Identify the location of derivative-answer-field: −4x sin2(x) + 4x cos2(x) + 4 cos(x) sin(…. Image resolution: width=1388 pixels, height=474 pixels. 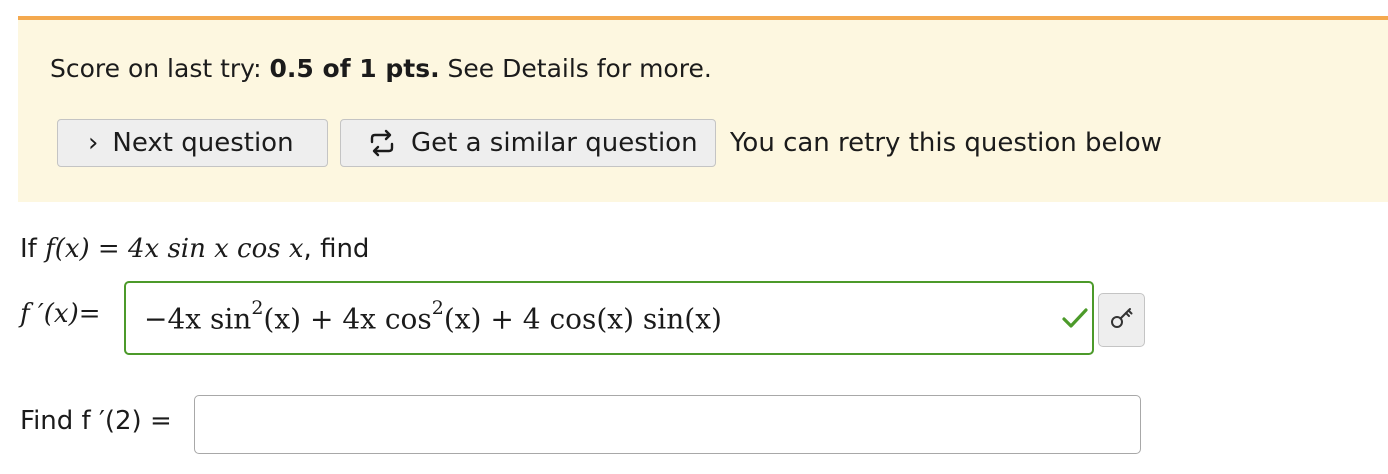
(609, 318).